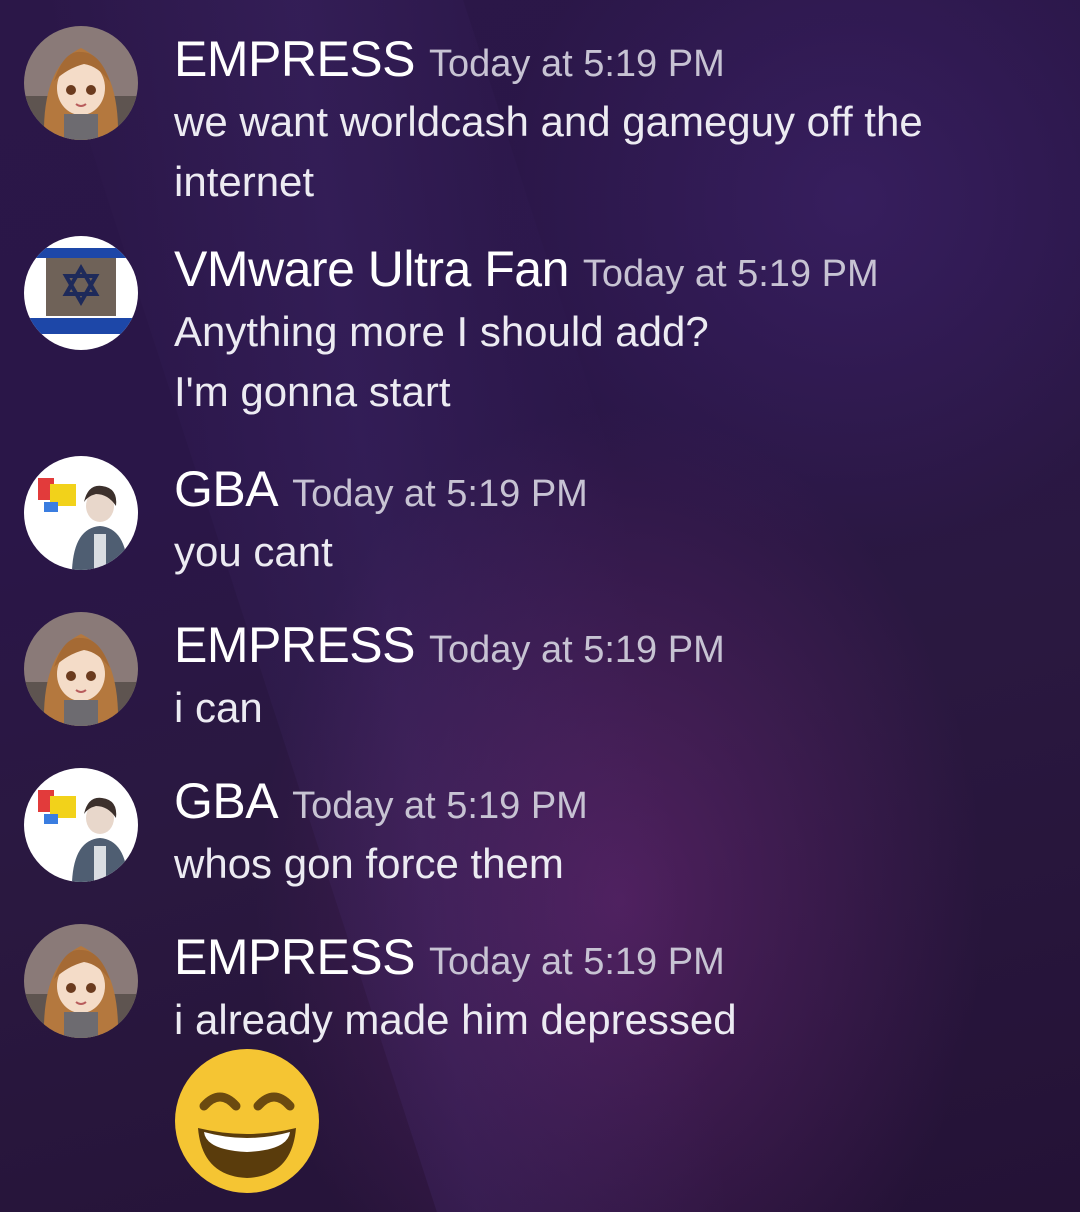 The width and height of the screenshot is (1080, 1212). What do you see at coordinates (218, 707) in the screenshot?
I see `message-line: i can` at bounding box center [218, 707].